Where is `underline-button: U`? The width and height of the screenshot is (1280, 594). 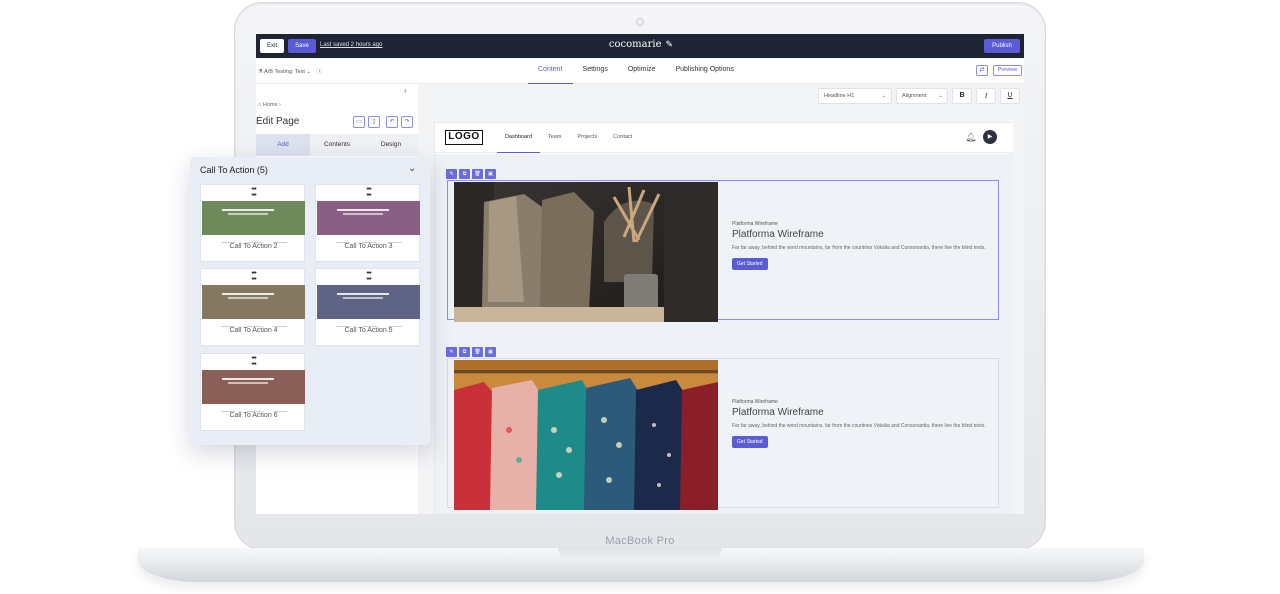 underline-button: U is located at coordinates (1010, 96).